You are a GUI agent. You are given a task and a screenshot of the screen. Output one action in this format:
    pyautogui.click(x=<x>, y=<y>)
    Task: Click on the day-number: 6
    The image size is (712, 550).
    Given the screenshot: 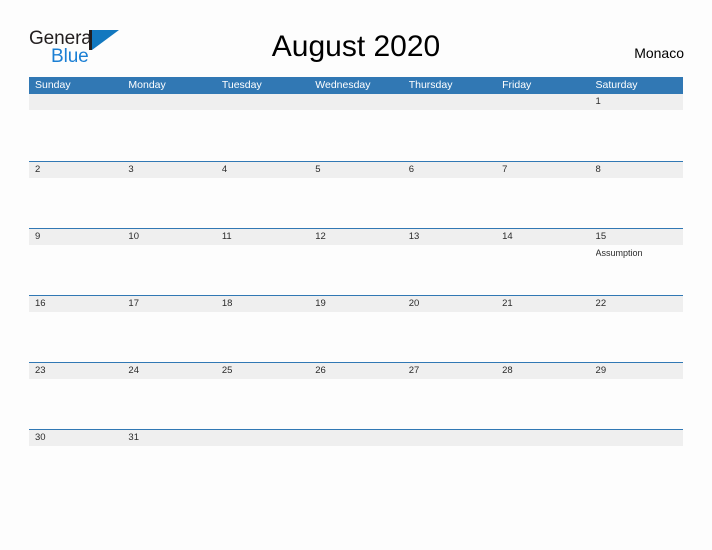 What is the action you would take?
    pyautogui.click(x=449, y=170)
    